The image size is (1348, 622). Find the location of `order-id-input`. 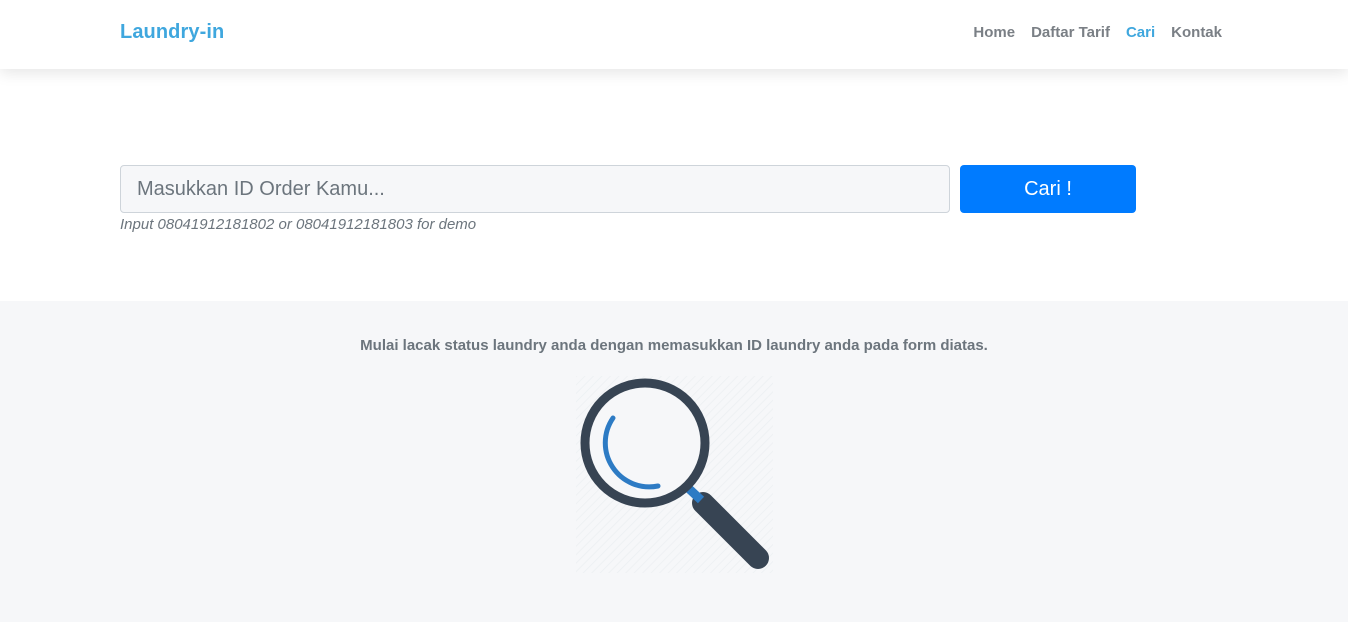

order-id-input is located at coordinates (535, 189).